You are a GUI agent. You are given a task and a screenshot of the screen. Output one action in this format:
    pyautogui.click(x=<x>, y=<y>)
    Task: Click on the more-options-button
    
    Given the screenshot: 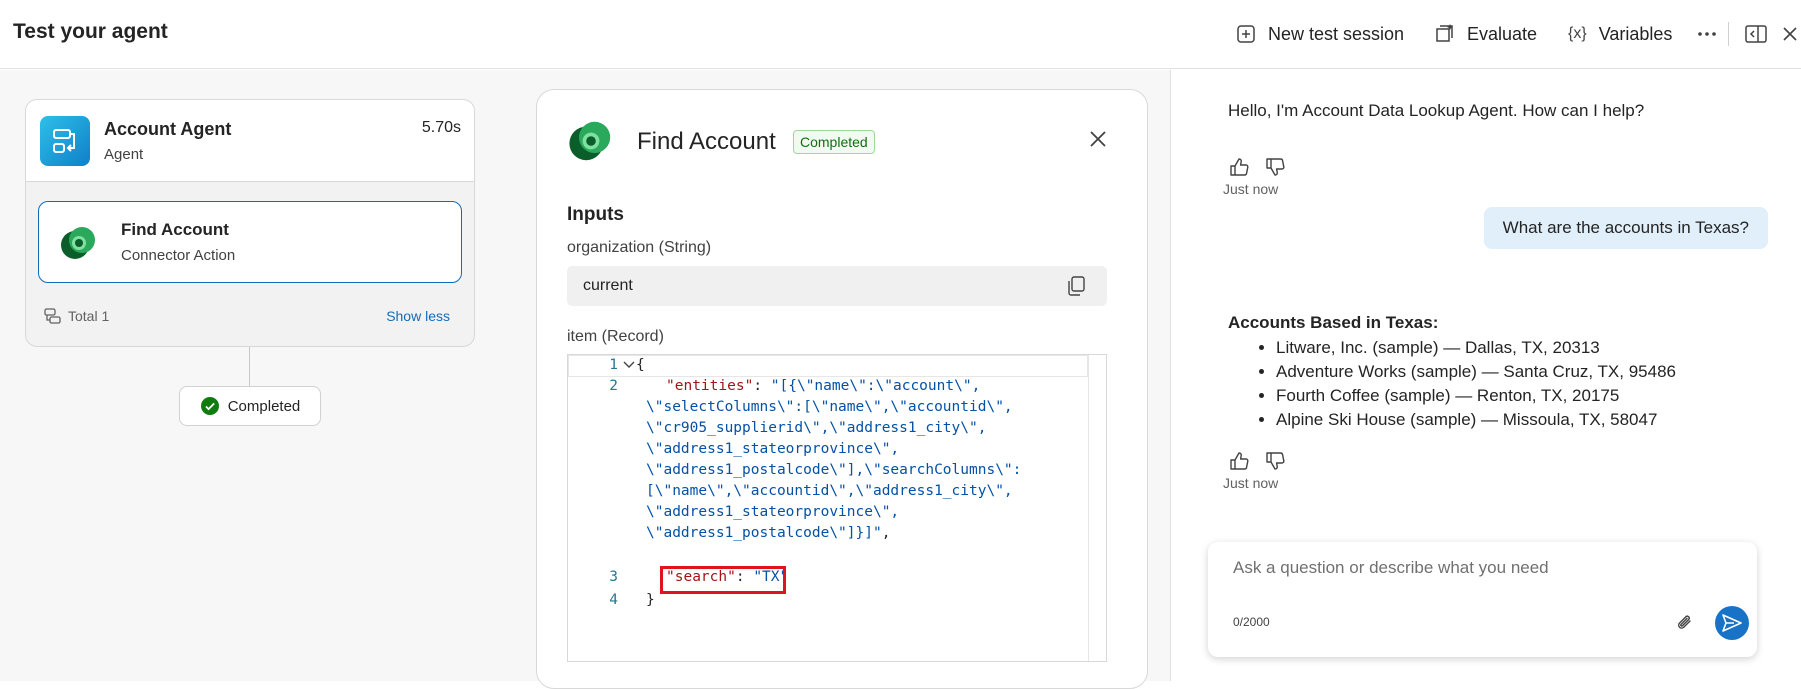 What is the action you would take?
    pyautogui.click(x=1707, y=34)
    